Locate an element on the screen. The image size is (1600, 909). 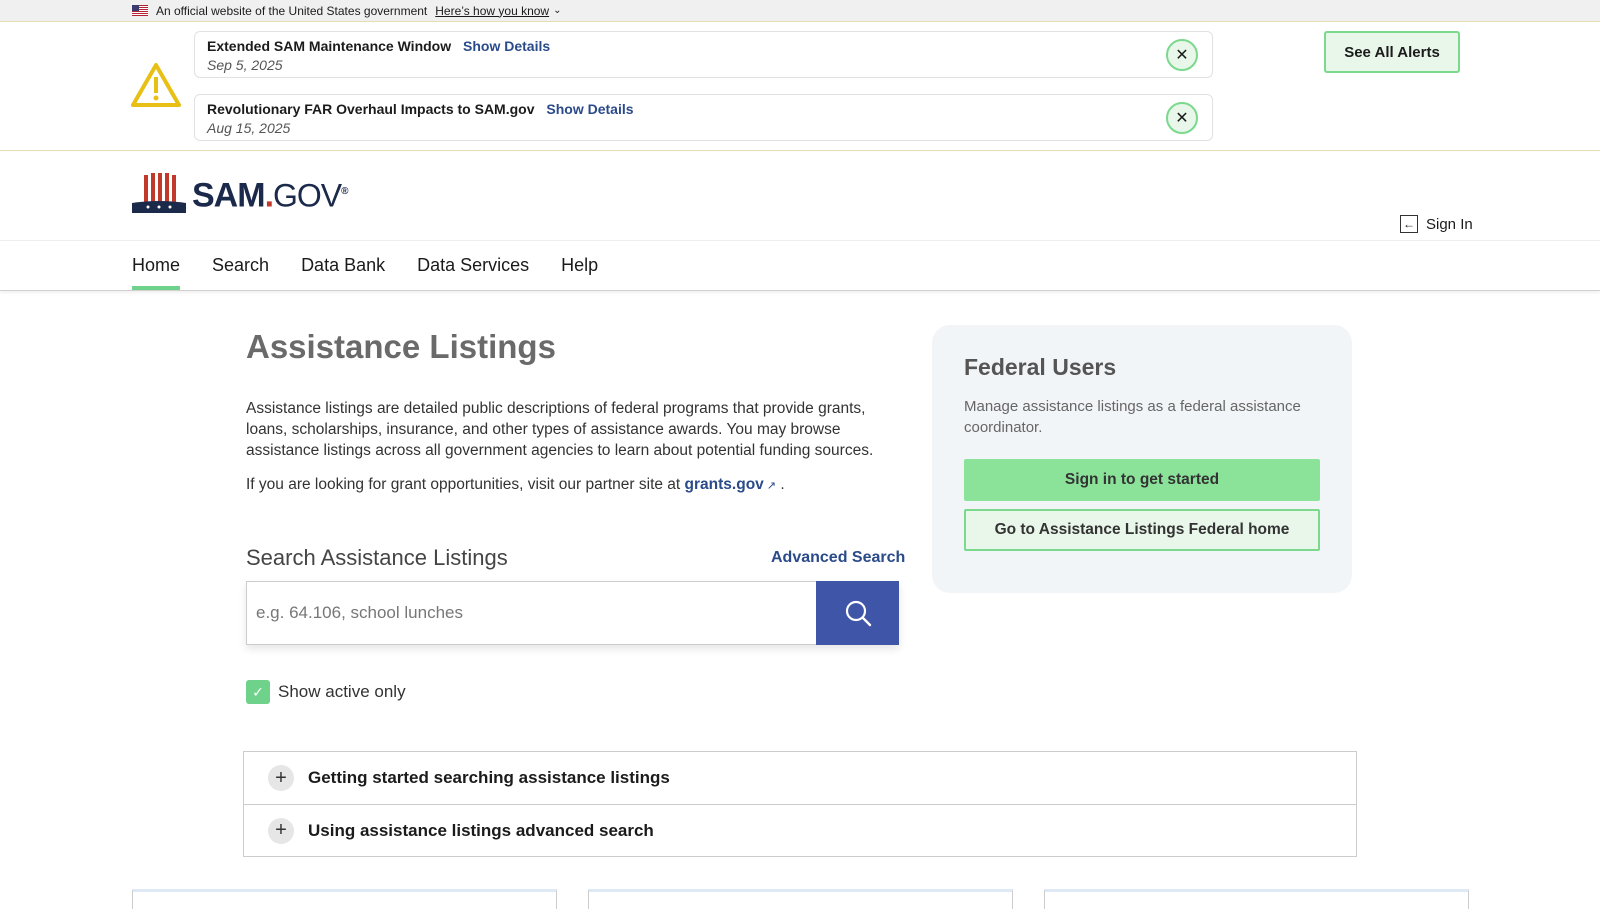
search-button is located at coordinates (857, 613).